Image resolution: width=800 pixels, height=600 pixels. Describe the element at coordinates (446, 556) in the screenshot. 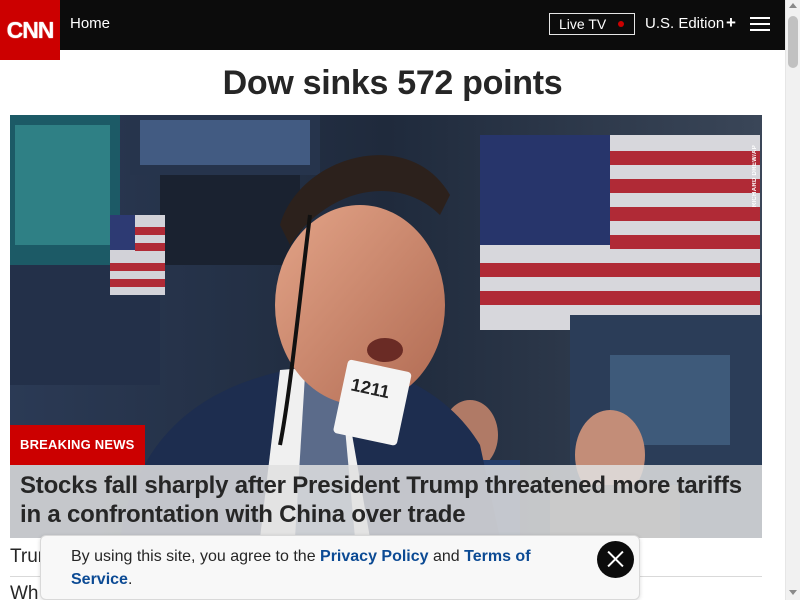

I see `cookie-text-part: and` at that location.